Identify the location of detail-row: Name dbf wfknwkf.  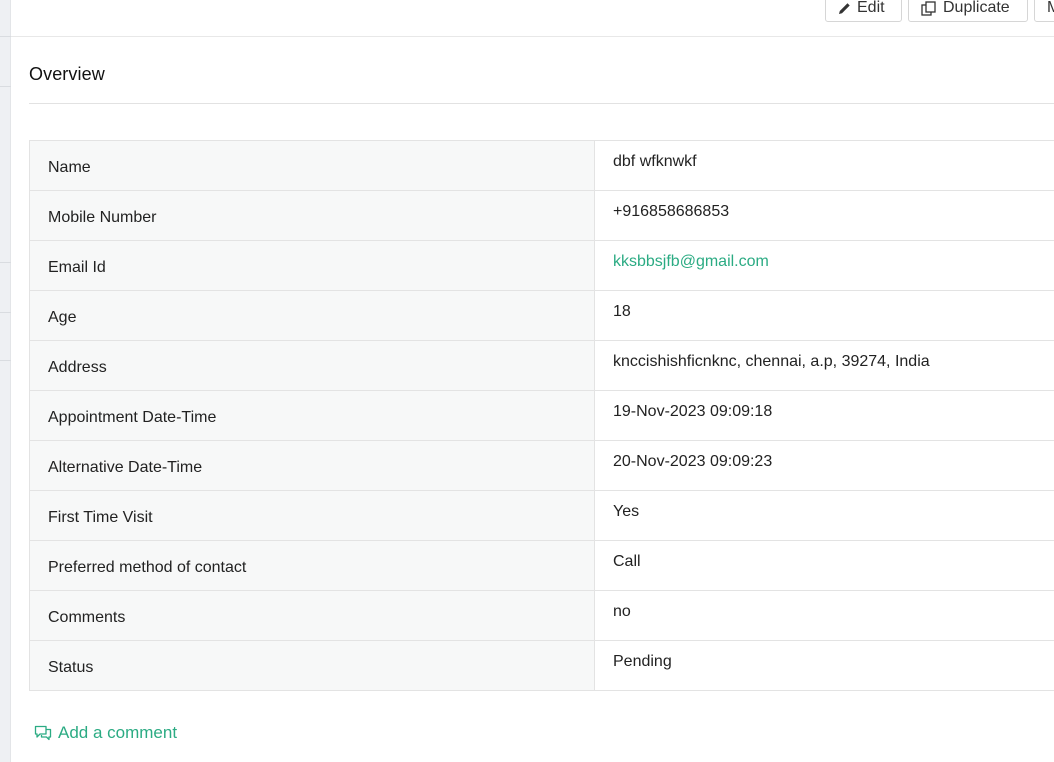
(541, 165).